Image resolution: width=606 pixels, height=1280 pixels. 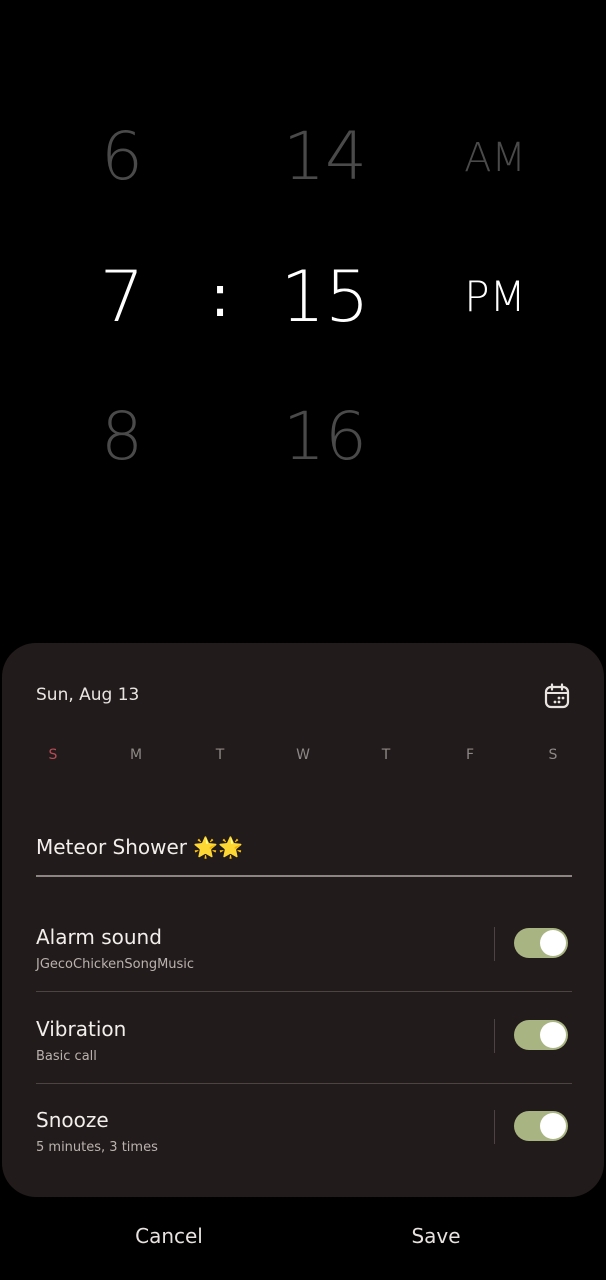 What do you see at coordinates (99, 937) in the screenshot?
I see `alarm-sound-title: Alarm sound` at bounding box center [99, 937].